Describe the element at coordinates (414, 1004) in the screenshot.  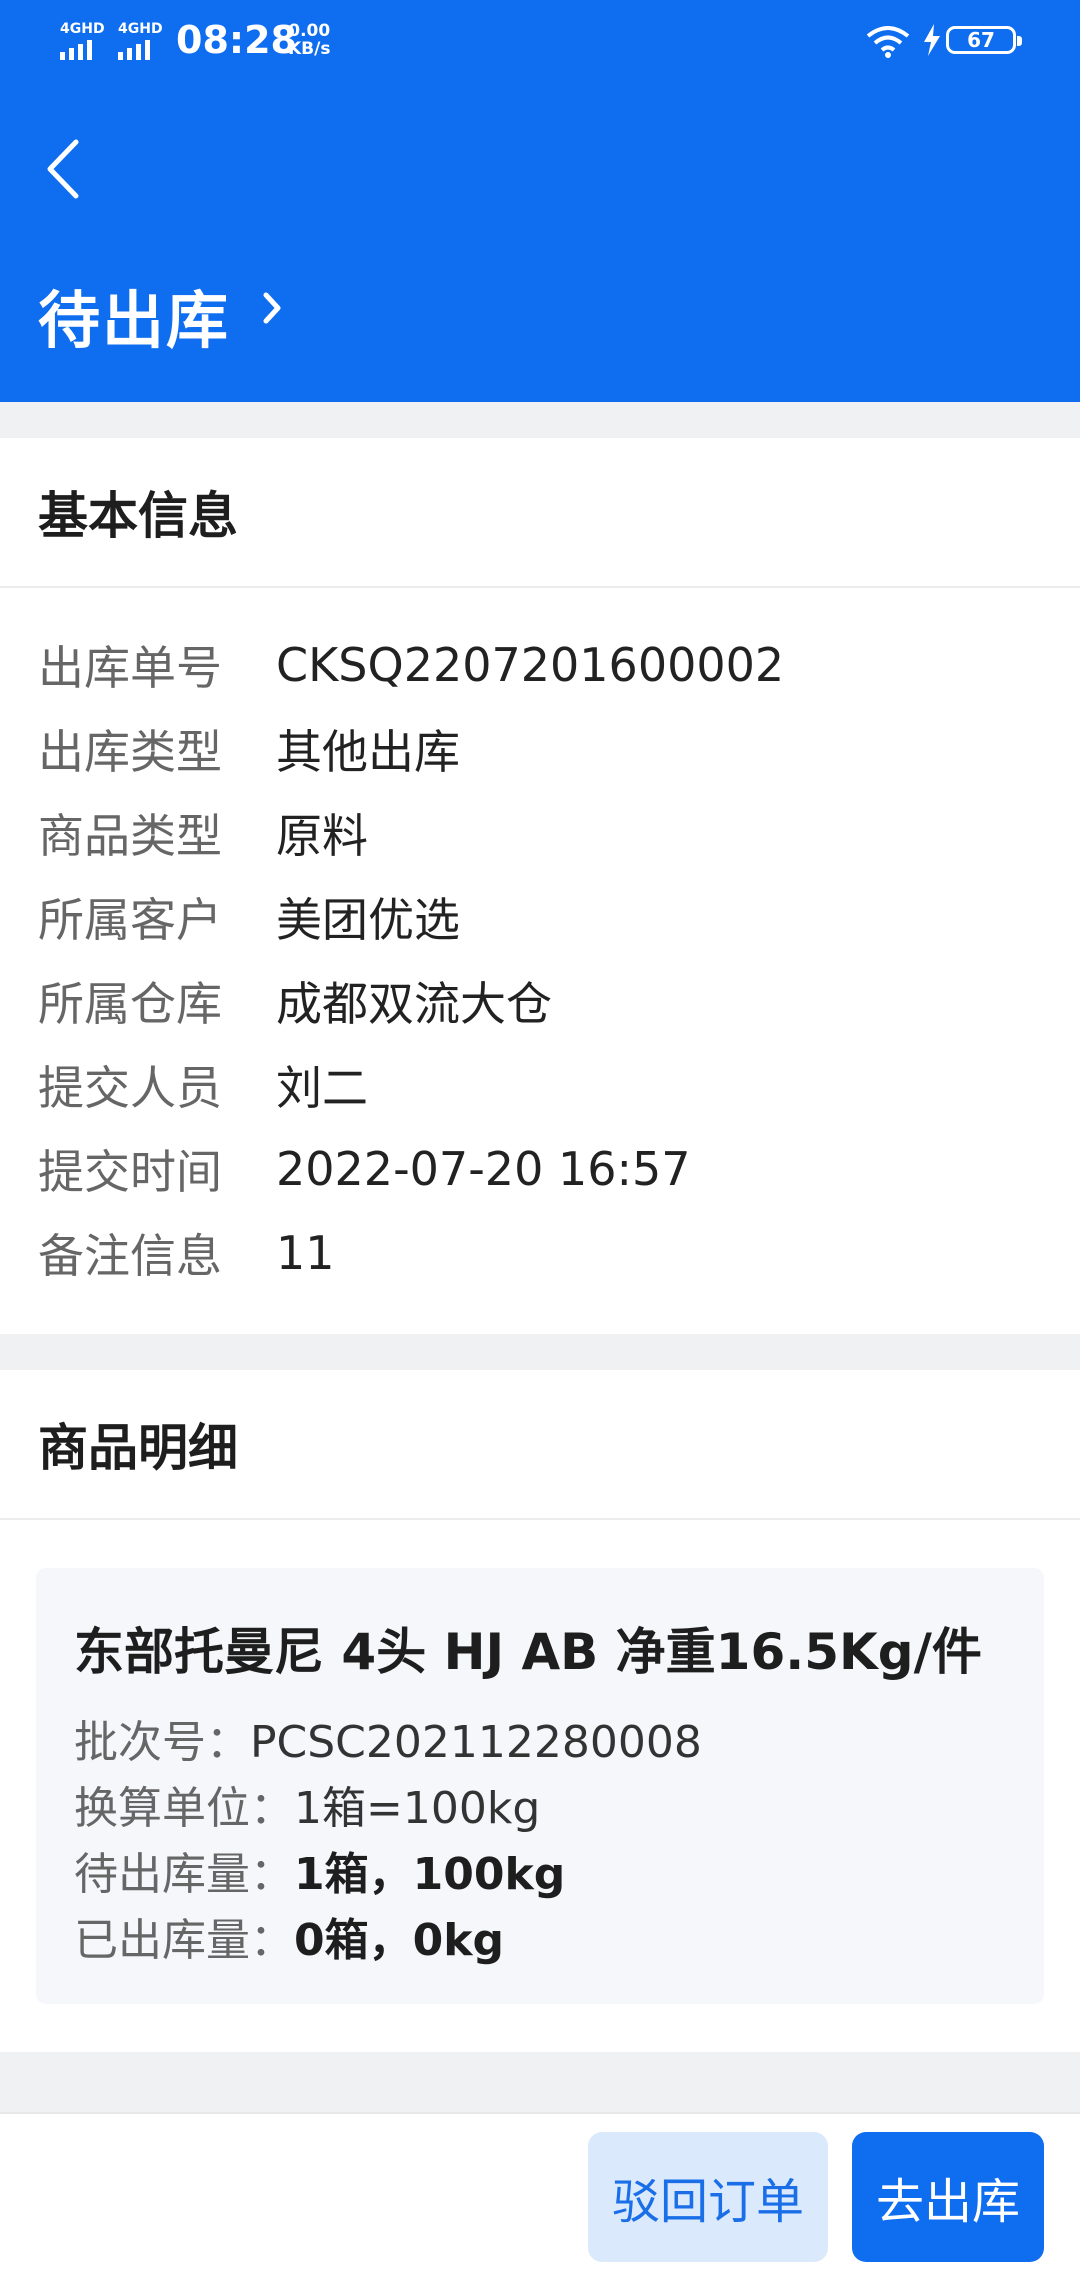
I see `info-value: 成都双流大仓` at that location.